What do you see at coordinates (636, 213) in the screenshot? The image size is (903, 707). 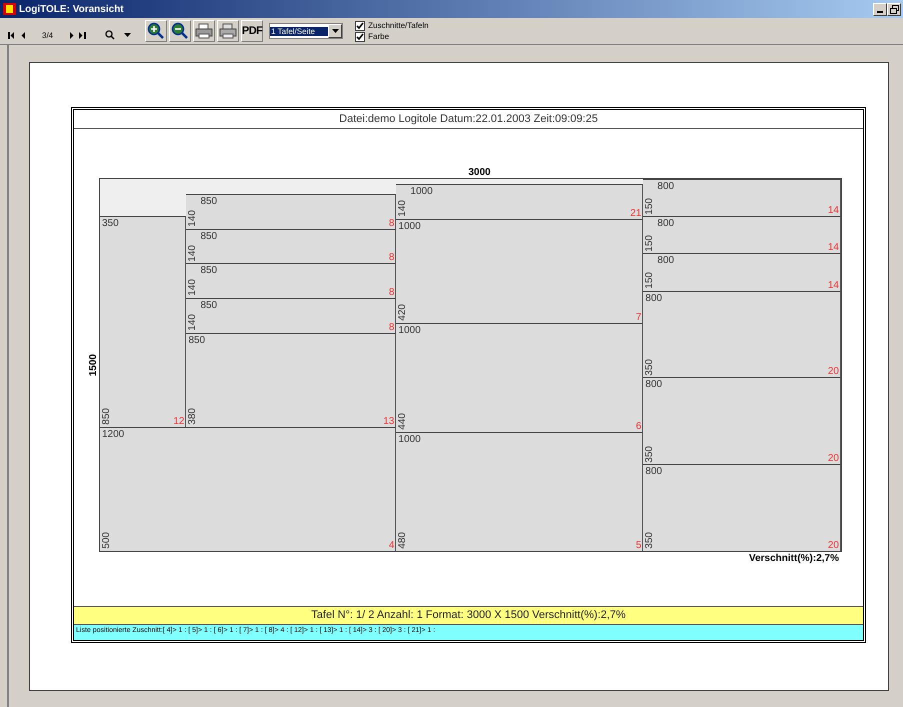 I see `piece-number: 21` at bounding box center [636, 213].